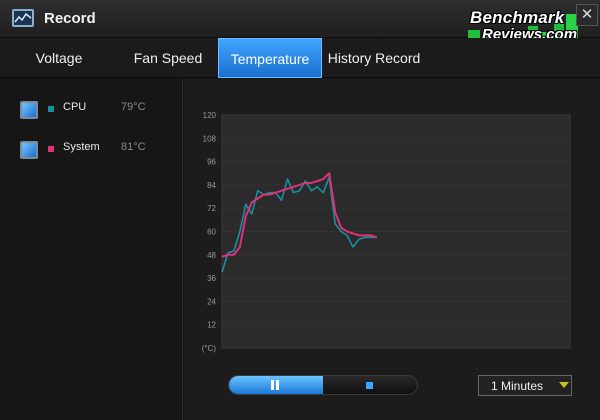 Image resolution: width=600 pixels, height=420 pixels. I want to click on close-button: ✕, so click(587, 15).